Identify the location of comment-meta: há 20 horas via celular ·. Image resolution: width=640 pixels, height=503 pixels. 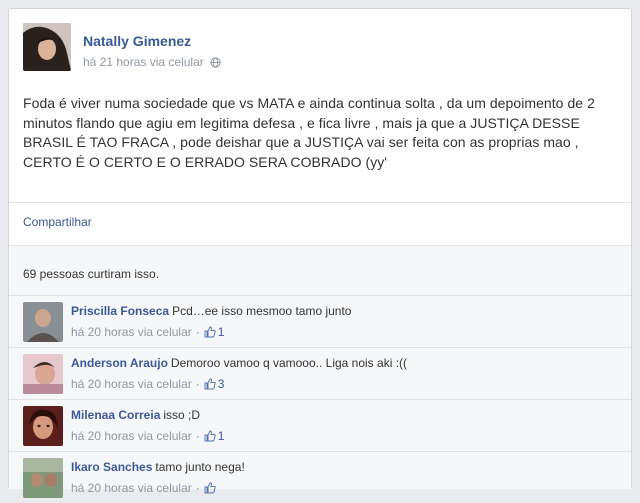
(144, 488).